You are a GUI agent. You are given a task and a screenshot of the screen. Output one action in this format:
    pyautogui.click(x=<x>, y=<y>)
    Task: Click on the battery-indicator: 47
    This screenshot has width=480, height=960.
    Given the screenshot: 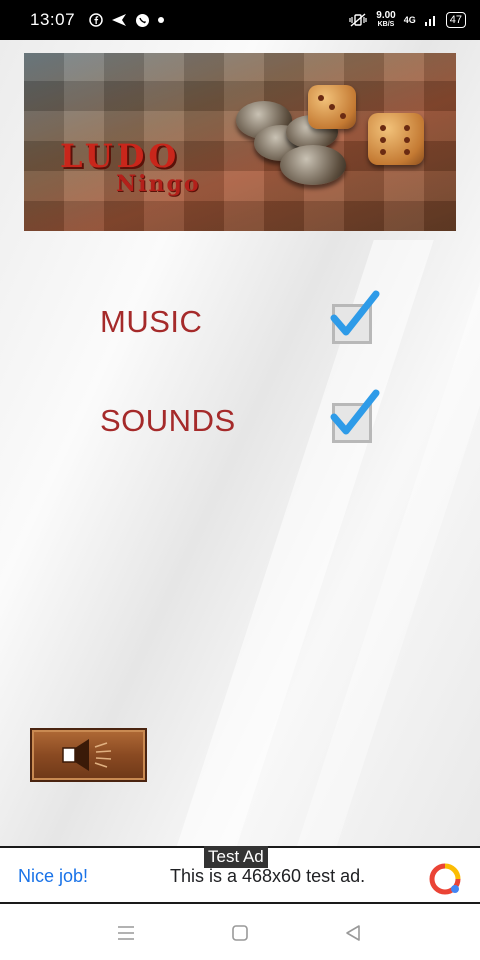 What is the action you would take?
    pyautogui.click(x=455, y=20)
    